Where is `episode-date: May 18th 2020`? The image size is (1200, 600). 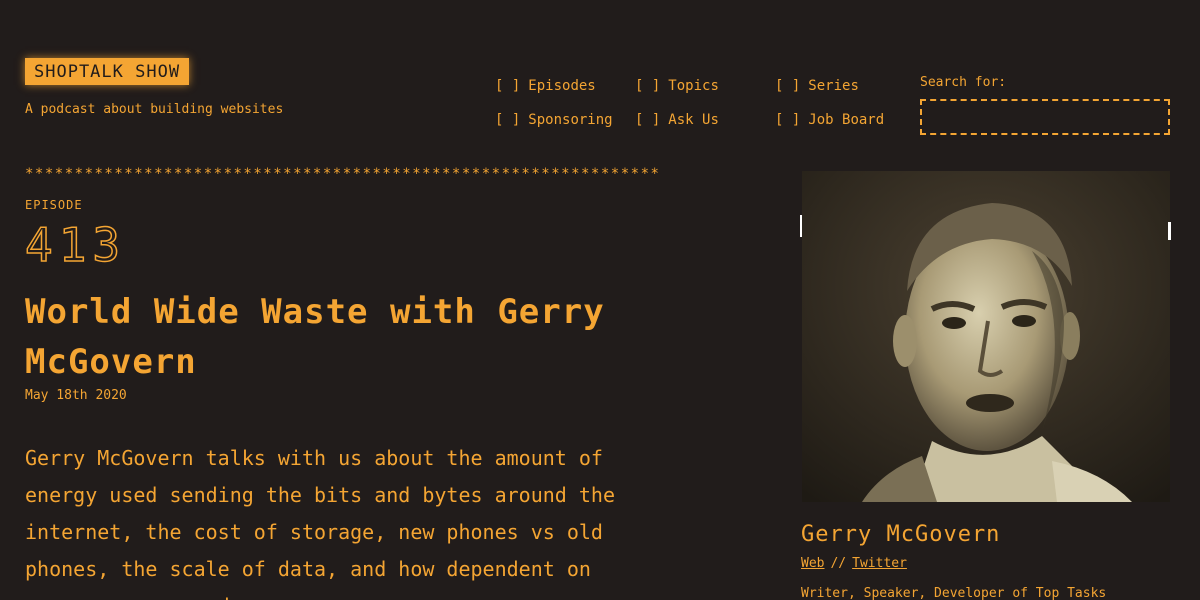
episode-date: May 18th 2020 is located at coordinates (76, 395).